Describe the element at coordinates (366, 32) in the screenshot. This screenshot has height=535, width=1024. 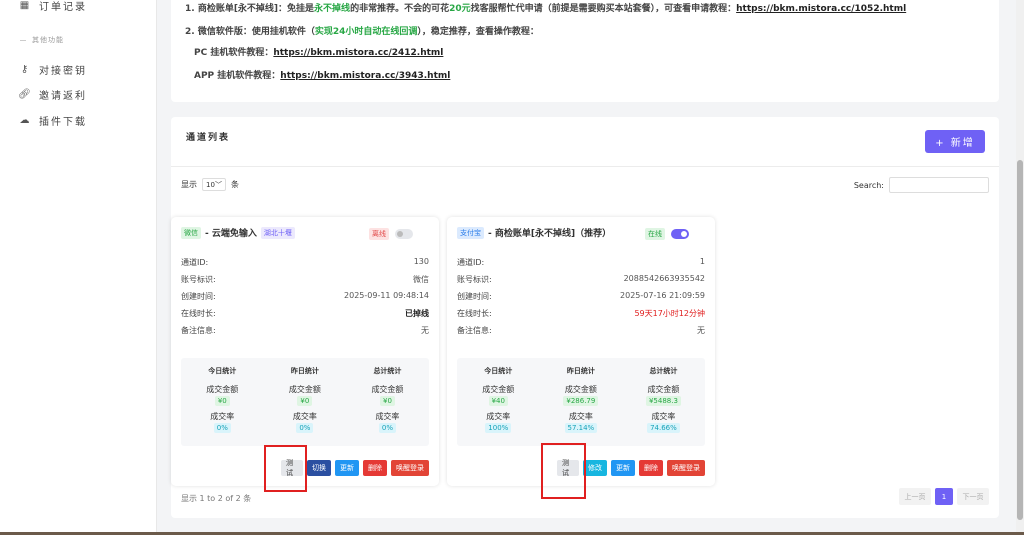
I see `notice-highlight: 实现24小时自动在线回调` at that location.